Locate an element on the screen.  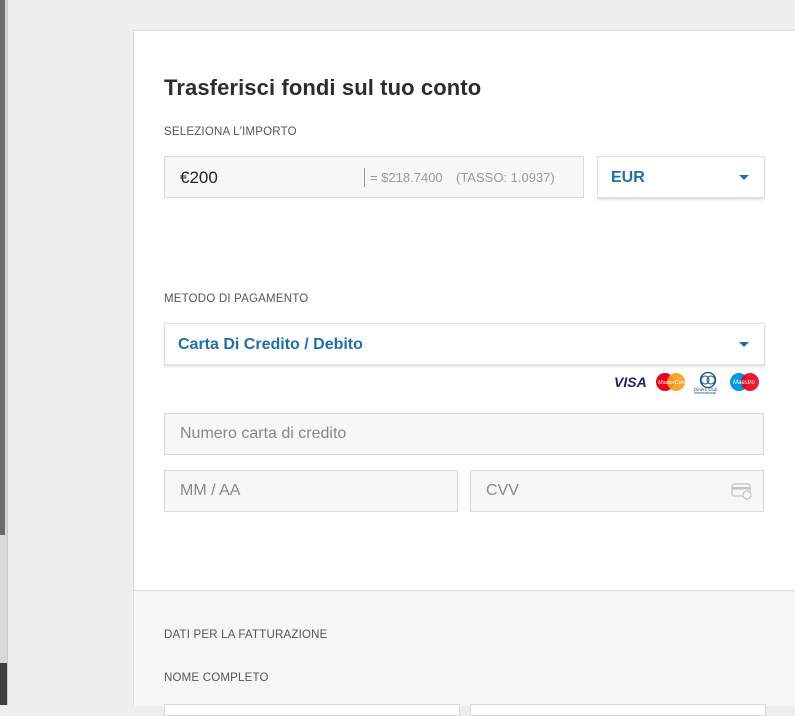
payment-method-label: METODO DI PAGAMENTO is located at coordinates (236, 299).